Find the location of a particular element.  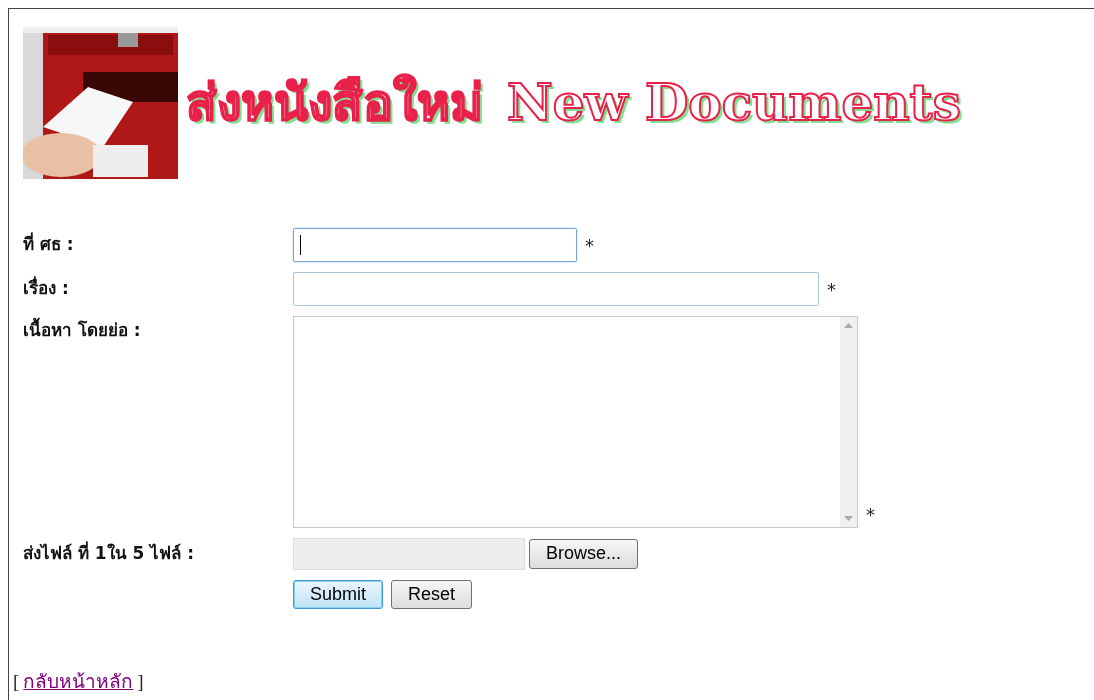

field-label: ที่ ศธ : is located at coordinates (49, 244).